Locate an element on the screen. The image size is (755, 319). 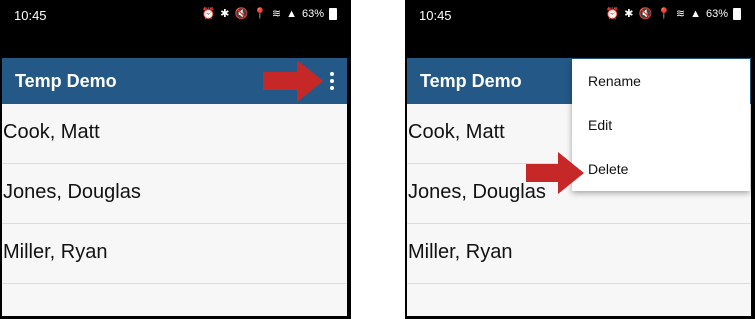
overflow-menu: Rename Edit Delete is located at coordinates (661, 125).